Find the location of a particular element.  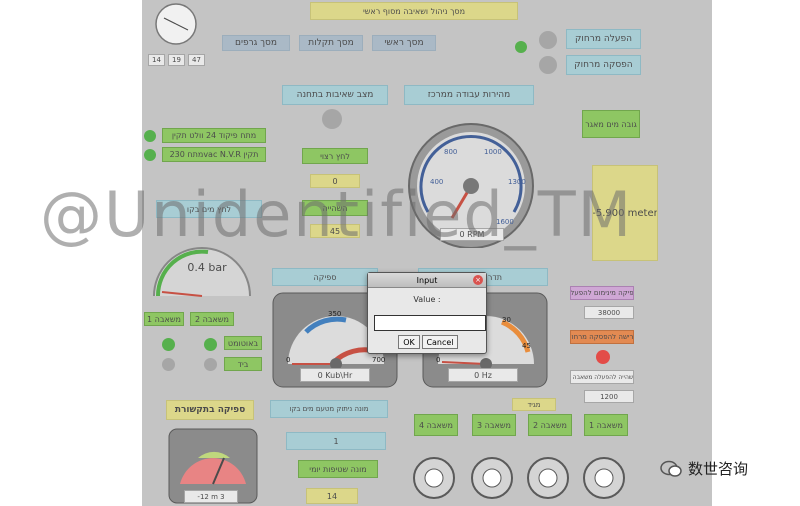

status-230v-led is located at coordinates (150, 155).